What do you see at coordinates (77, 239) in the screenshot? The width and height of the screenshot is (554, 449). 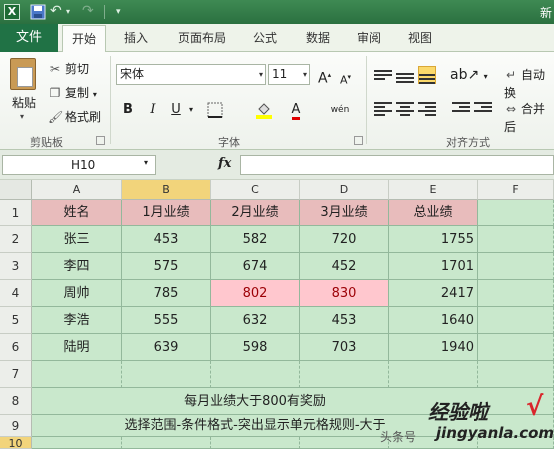 I see `cell-name: 张三` at bounding box center [77, 239].